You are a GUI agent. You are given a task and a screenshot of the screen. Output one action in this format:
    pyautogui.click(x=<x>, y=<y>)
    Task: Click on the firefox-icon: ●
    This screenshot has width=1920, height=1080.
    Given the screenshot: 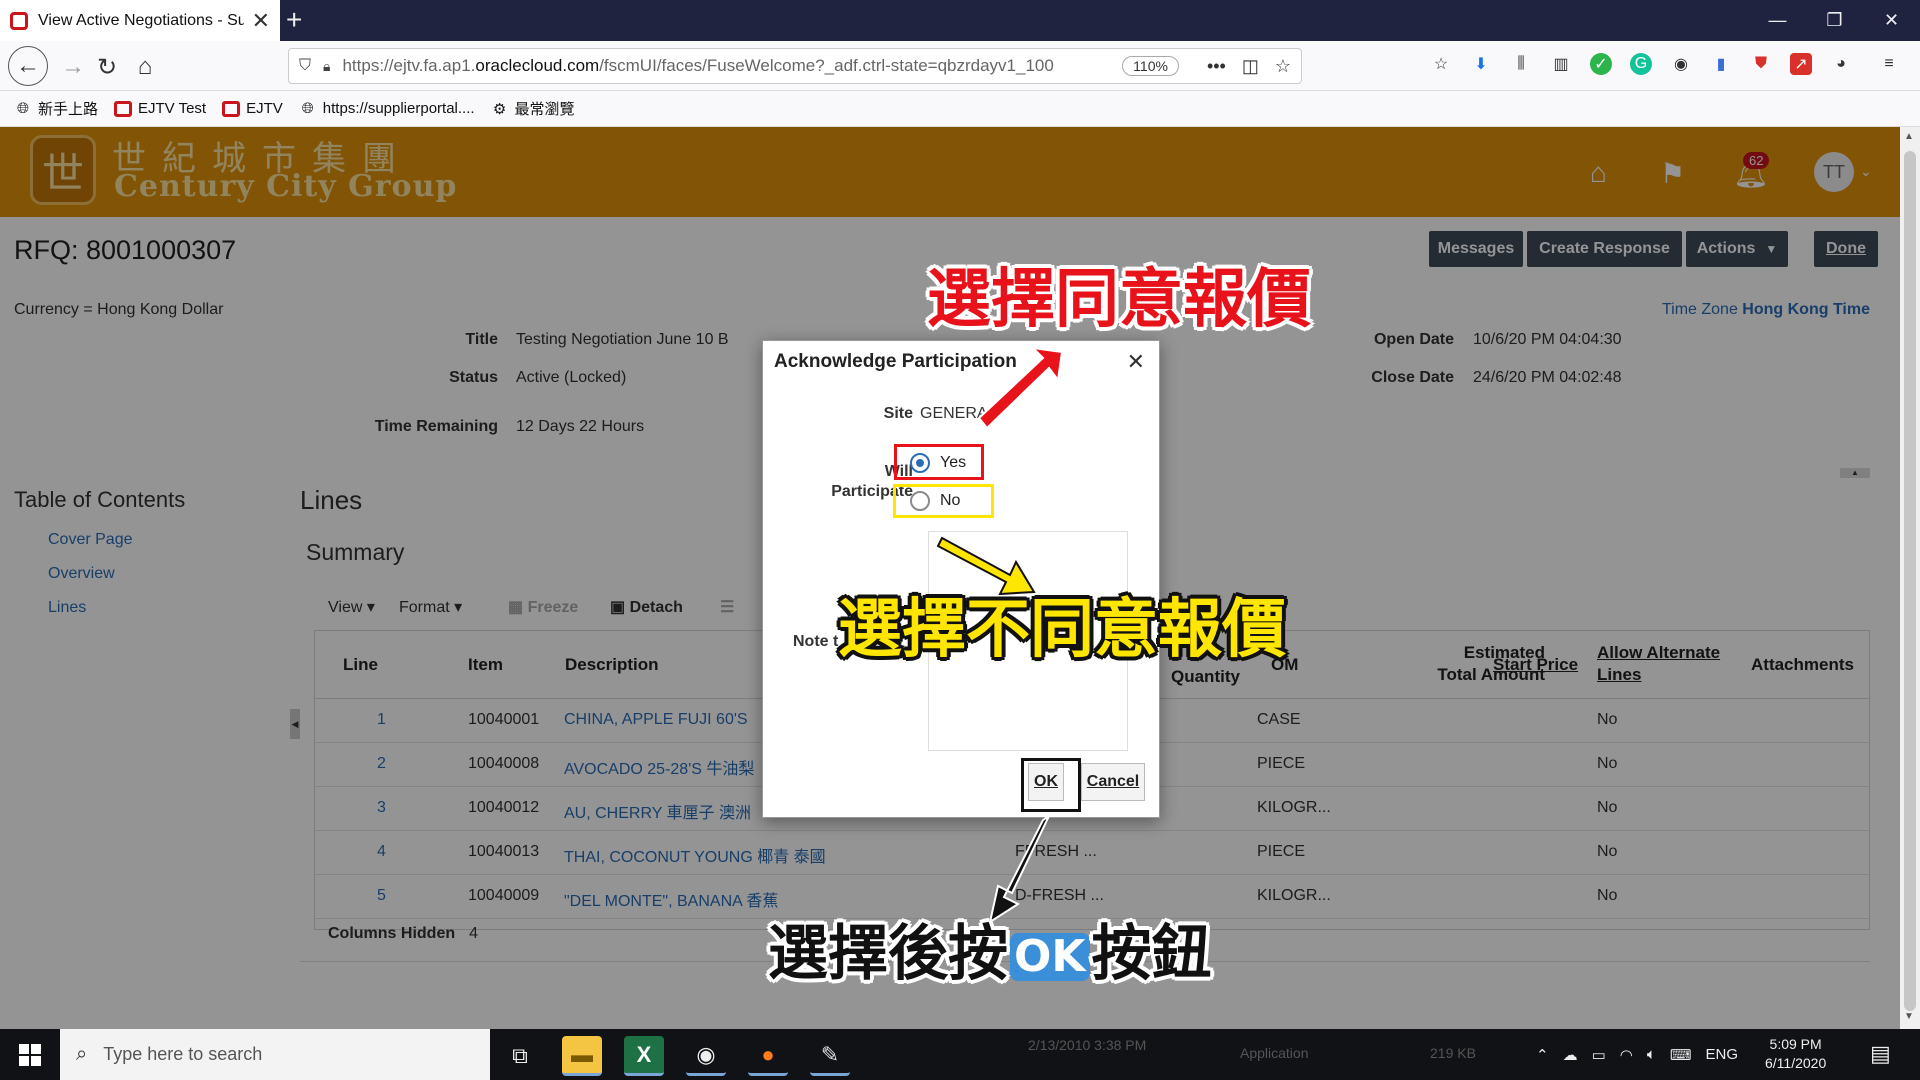 What is the action you would take?
    pyautogui.click(x=768, y=1056)
    